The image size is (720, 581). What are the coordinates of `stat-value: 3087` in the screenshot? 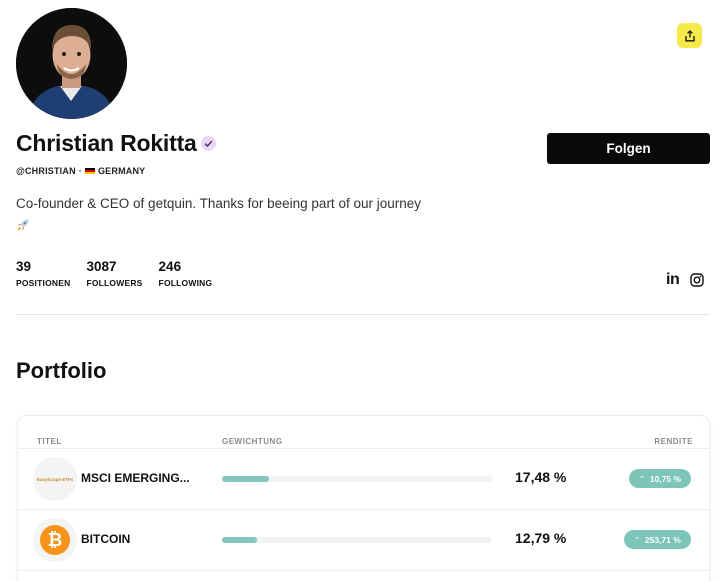 It's located at (101, 266).